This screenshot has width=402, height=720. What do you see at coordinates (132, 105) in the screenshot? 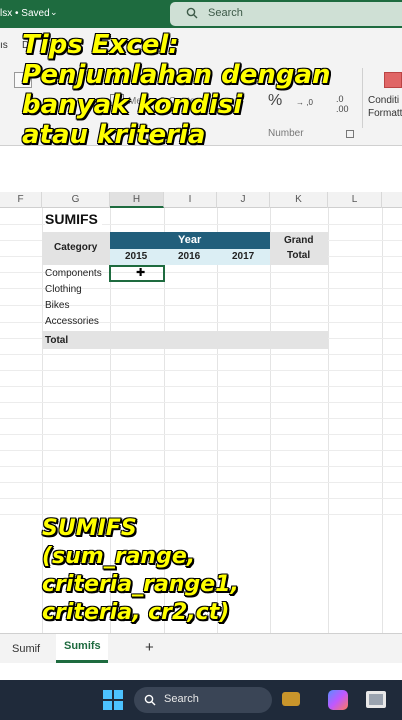
I see `overlay-title-line: banyak kondisi` at bounding box center [132, 105].